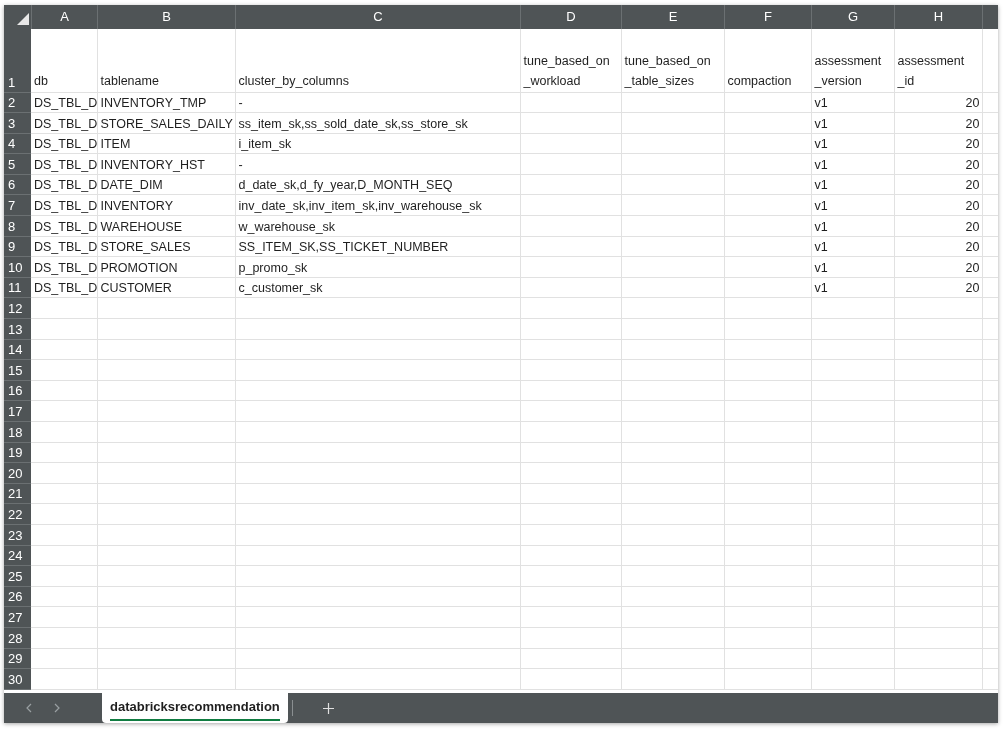 This screenshot has width=1008, height=734. What do you see at coordinates (166, 102) in the screenshot?
I see `table-cell: INVENTORY_TMP` at bounding box center [166, 102].